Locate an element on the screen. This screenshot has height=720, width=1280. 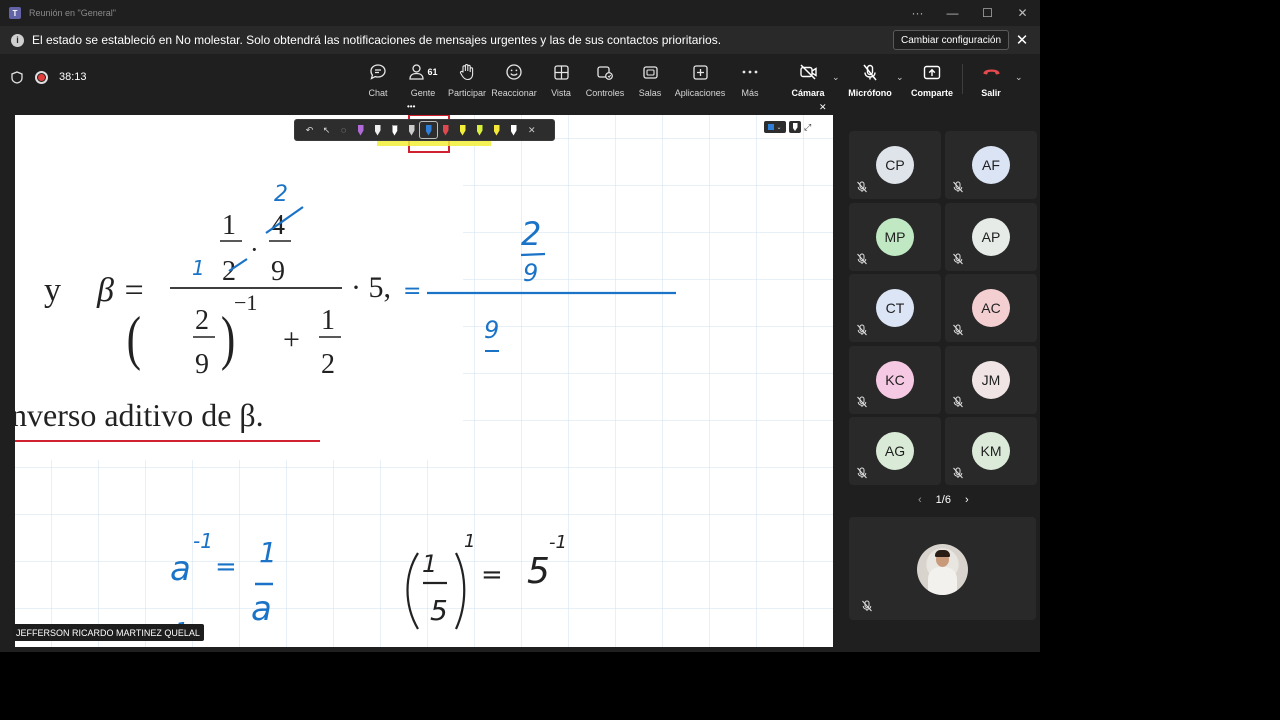
mic-off-icon is located at coordinates (870, 72).